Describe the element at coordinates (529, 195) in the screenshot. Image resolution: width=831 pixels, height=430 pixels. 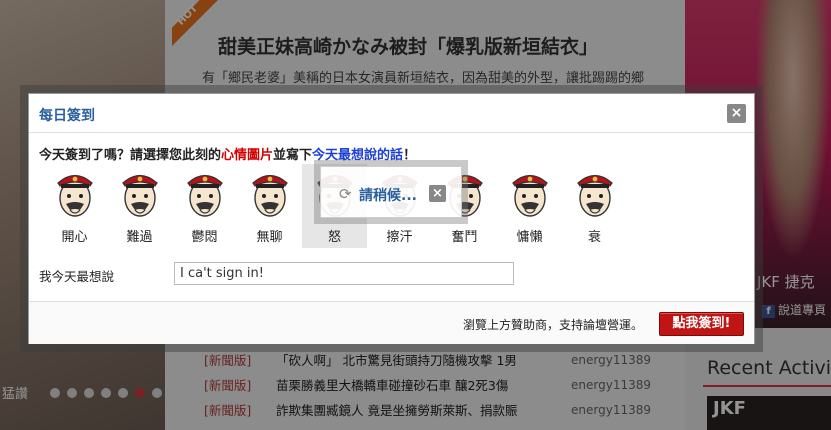
I see `lazy-face-icon` at that location.